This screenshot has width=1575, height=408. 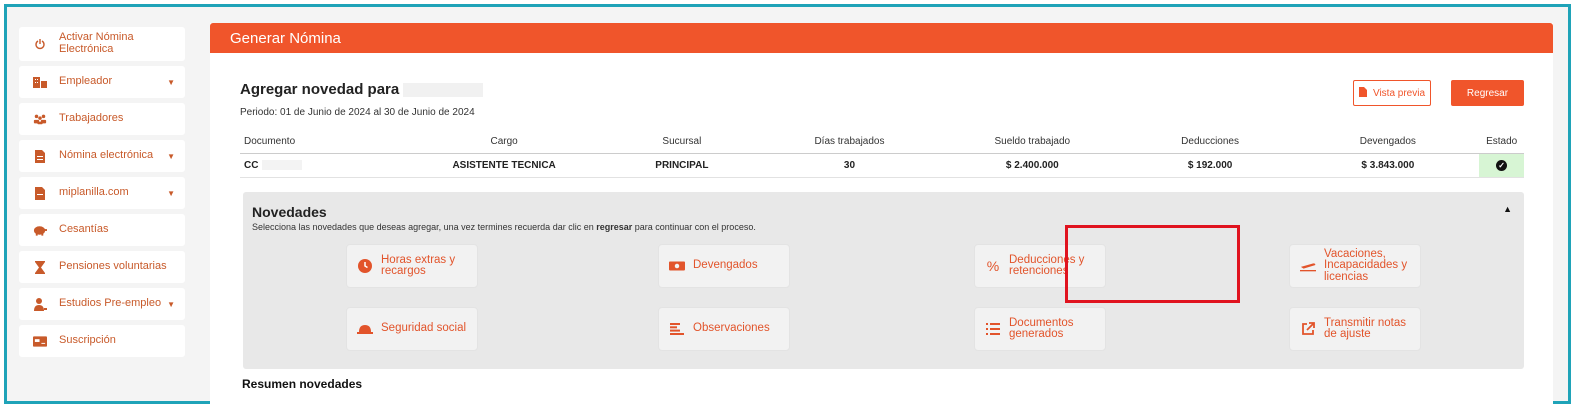 What do you see at coordinates (84, 229) in the screenshot?
I see `sidebar-item-label: Cesantías` at bounding box center [84, 229].